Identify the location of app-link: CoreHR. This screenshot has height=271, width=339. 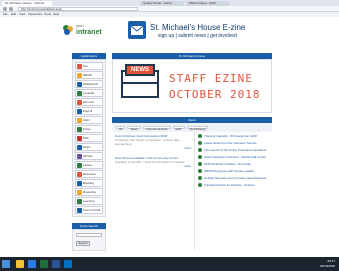
(89, 93).